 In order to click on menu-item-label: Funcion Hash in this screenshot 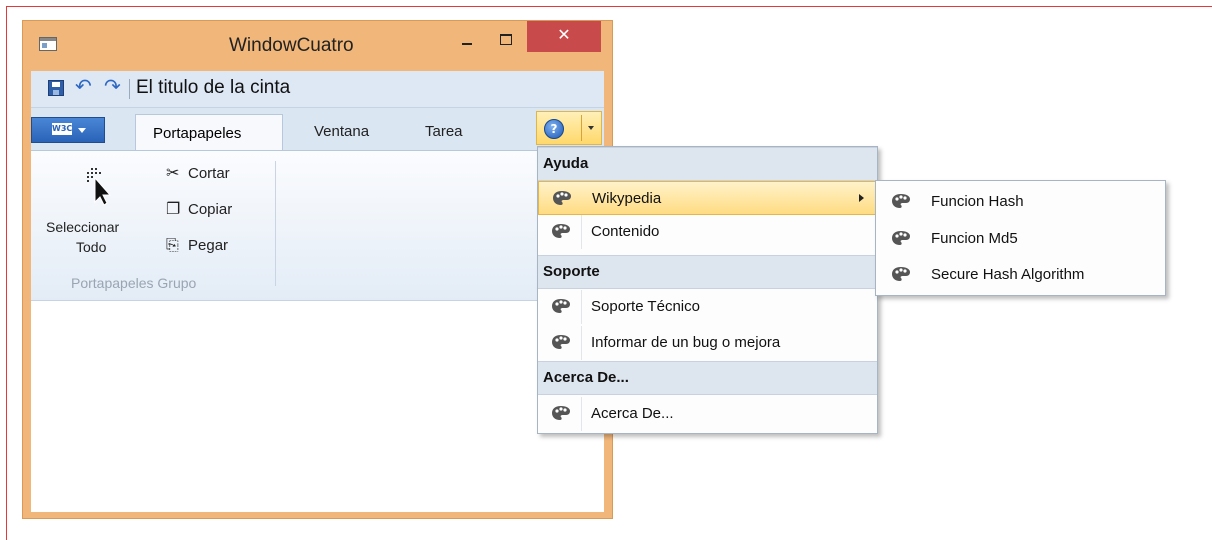, I will do `click(977, 201)`.